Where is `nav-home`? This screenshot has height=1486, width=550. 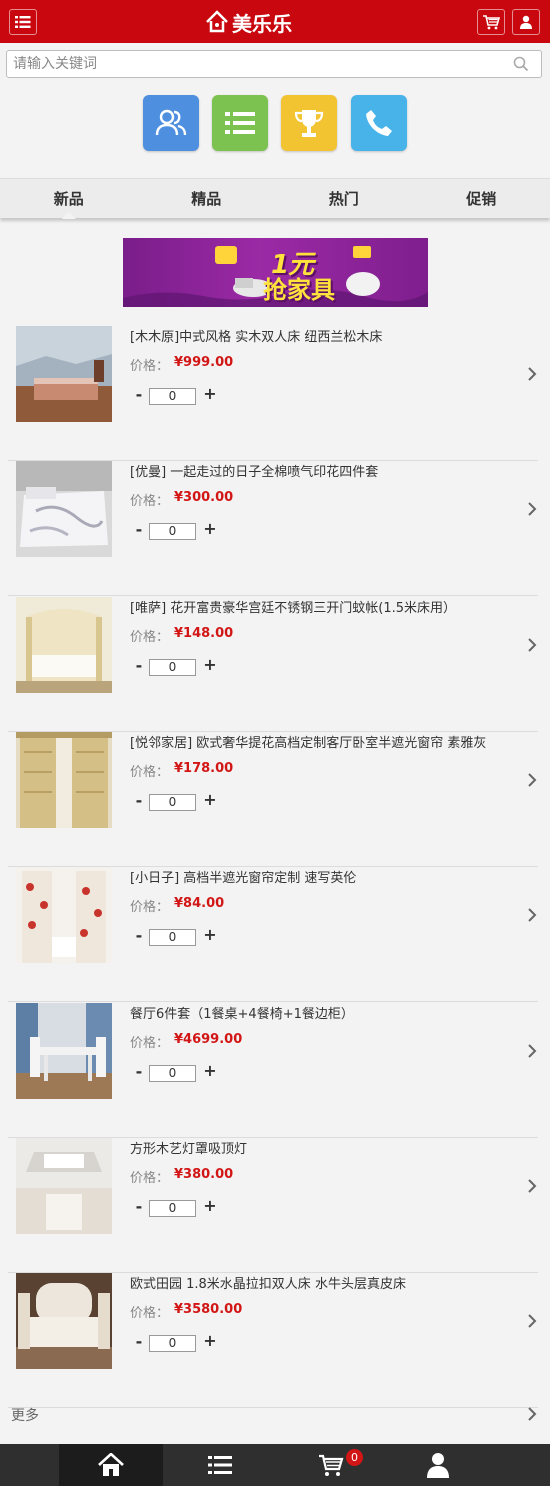 nav-home is located at coordinates (111, 1465).